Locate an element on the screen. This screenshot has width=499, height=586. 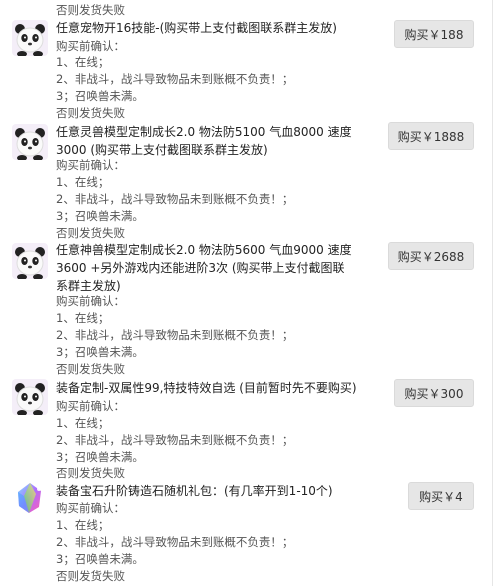
item-title: 任意宠物开16技能-(购买带上支付截图联系群主发放) is located at coordinates (196, 28).